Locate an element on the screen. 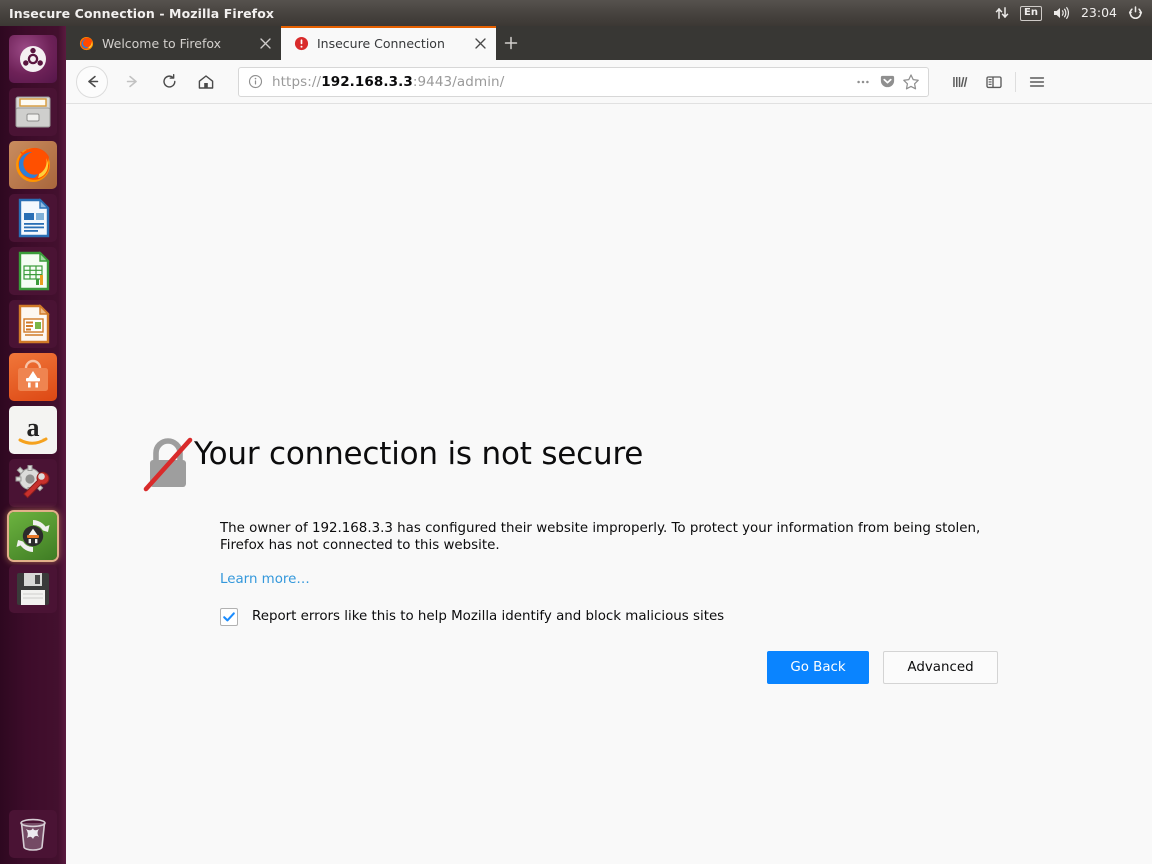  launcher-item-ubuntu-dash is located at coordinates (33, 59).